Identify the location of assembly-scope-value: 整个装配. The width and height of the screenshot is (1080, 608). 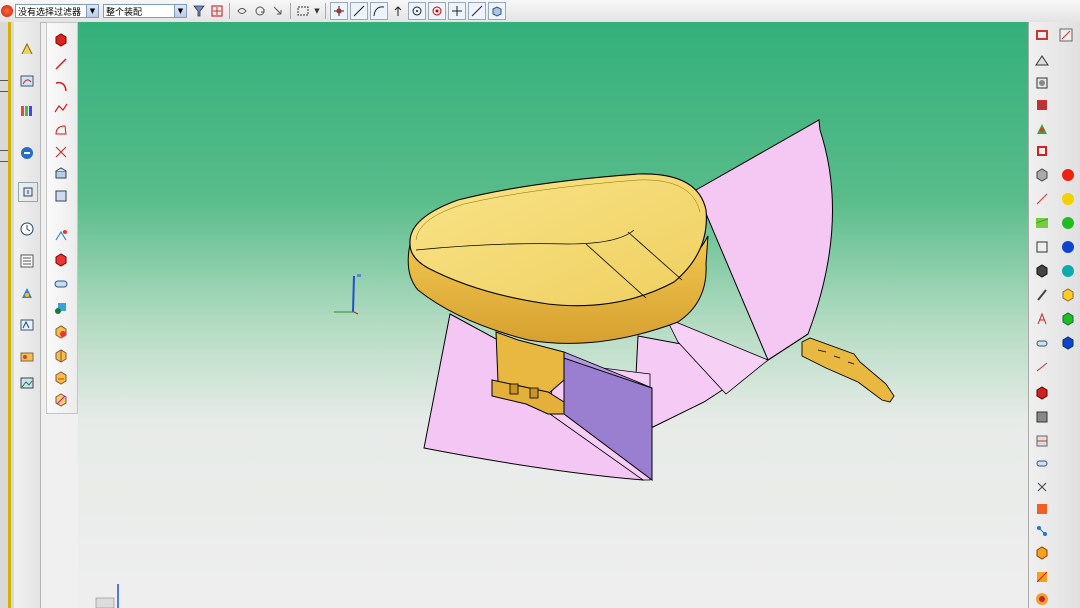
(124, 12).